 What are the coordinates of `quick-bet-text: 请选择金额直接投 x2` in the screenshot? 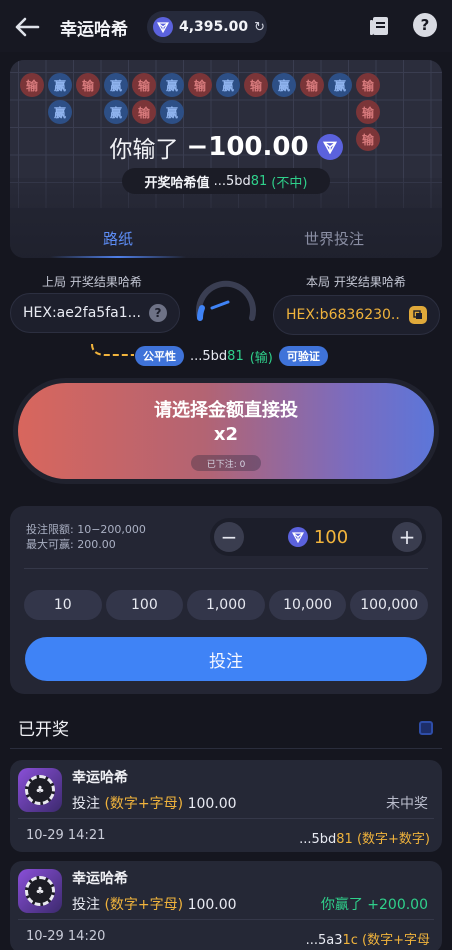 It's located at (226, 423).